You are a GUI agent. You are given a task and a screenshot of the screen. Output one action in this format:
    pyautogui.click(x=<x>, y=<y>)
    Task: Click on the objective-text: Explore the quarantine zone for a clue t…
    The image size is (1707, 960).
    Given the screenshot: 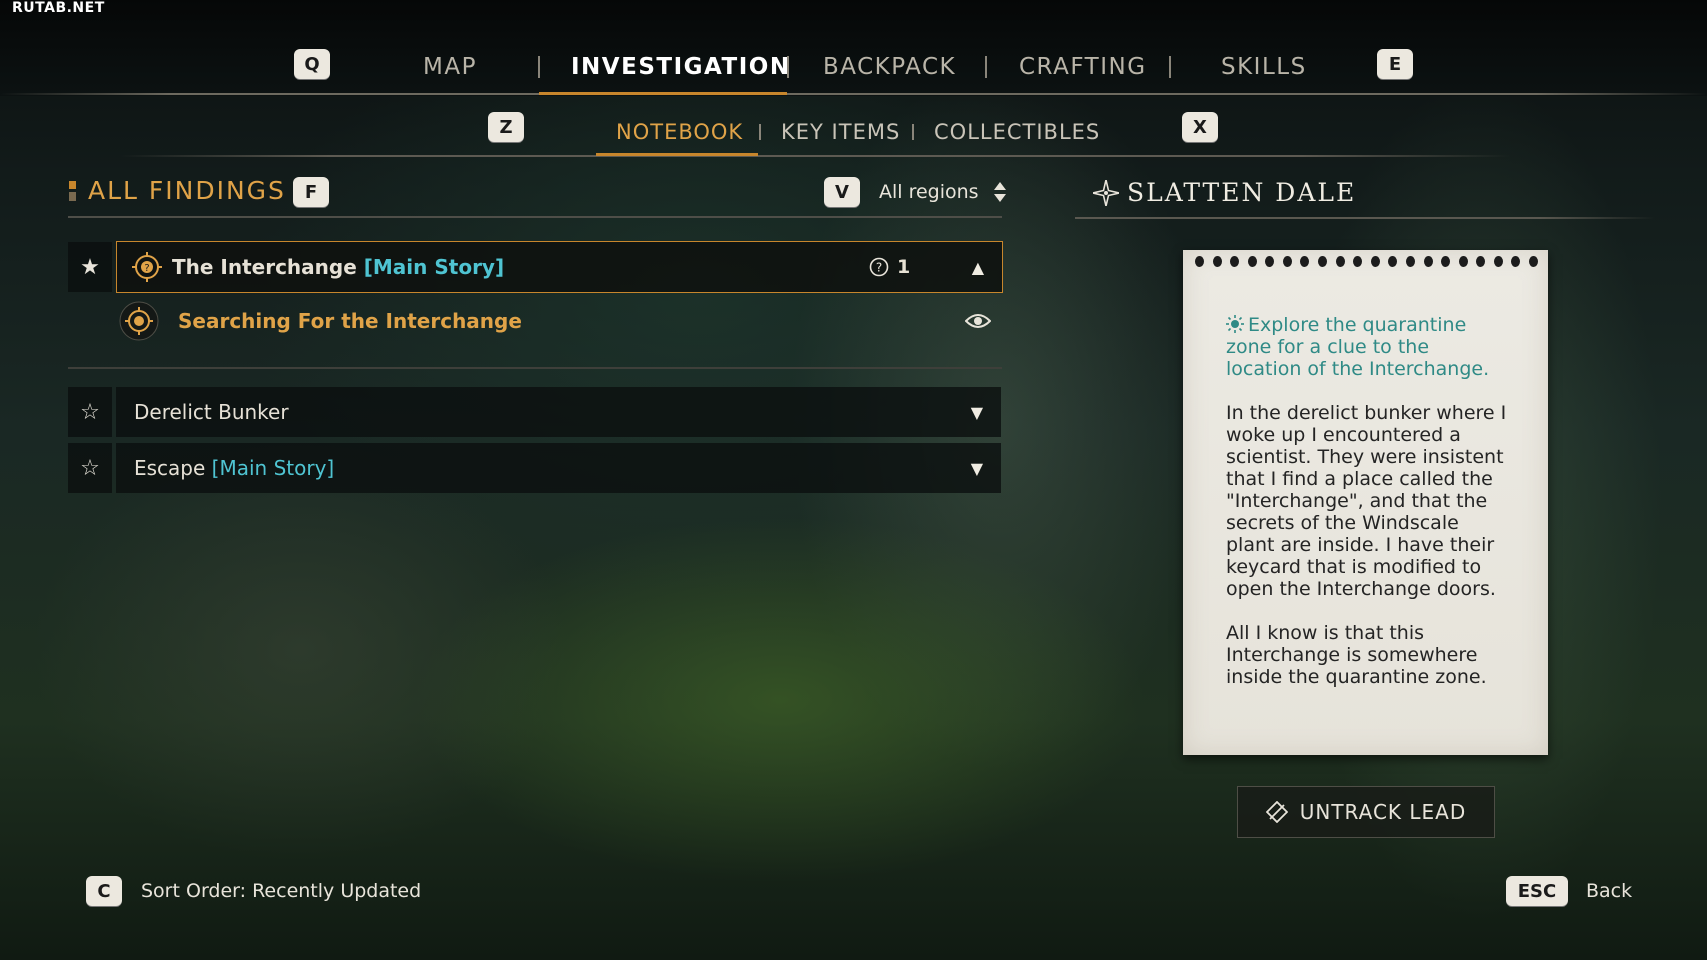 What is the action you would take?
    pyautogui.click(x=1366, y=347)
    